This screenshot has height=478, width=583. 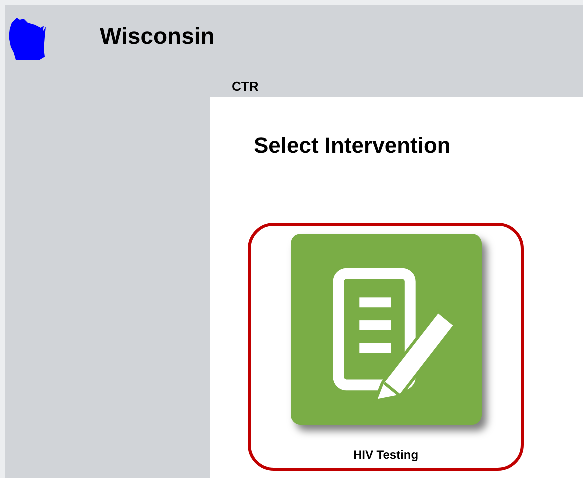 I want to click on app-title: Wisconsin, so click(x=157, y=36).